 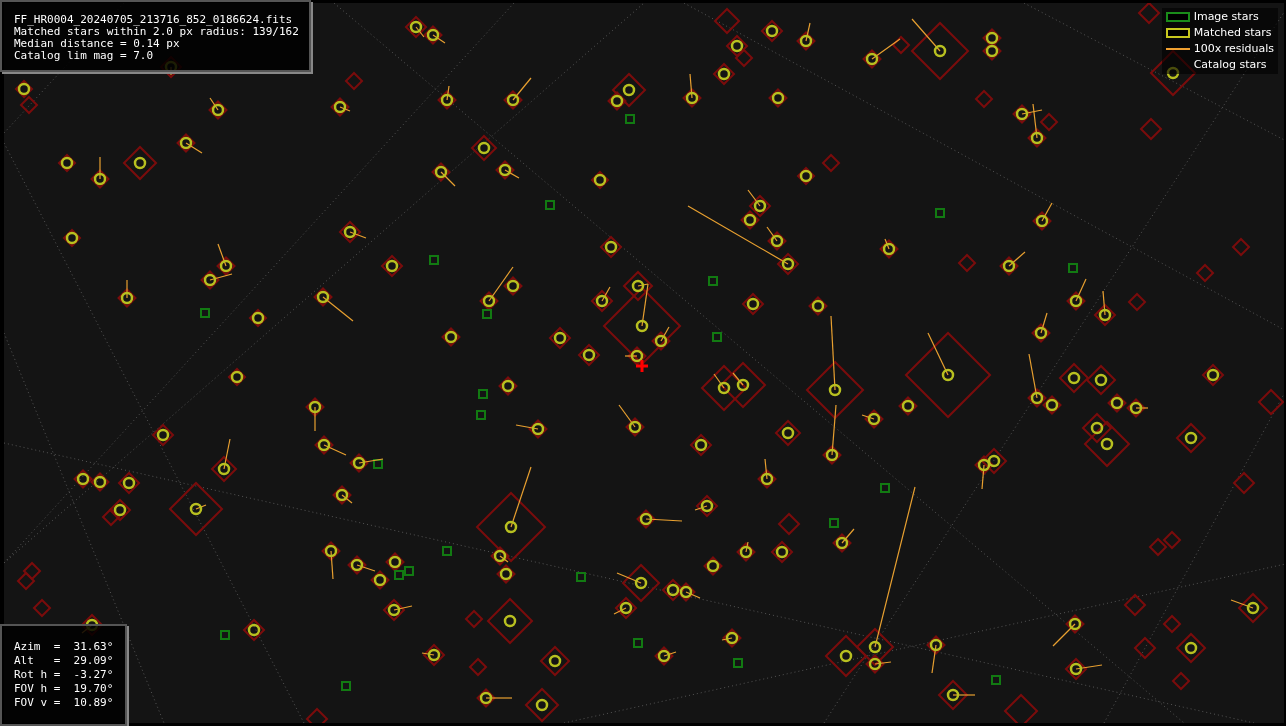 I want to click on pointing-text: Azim = 31.63°, so click(x=64, y=647).